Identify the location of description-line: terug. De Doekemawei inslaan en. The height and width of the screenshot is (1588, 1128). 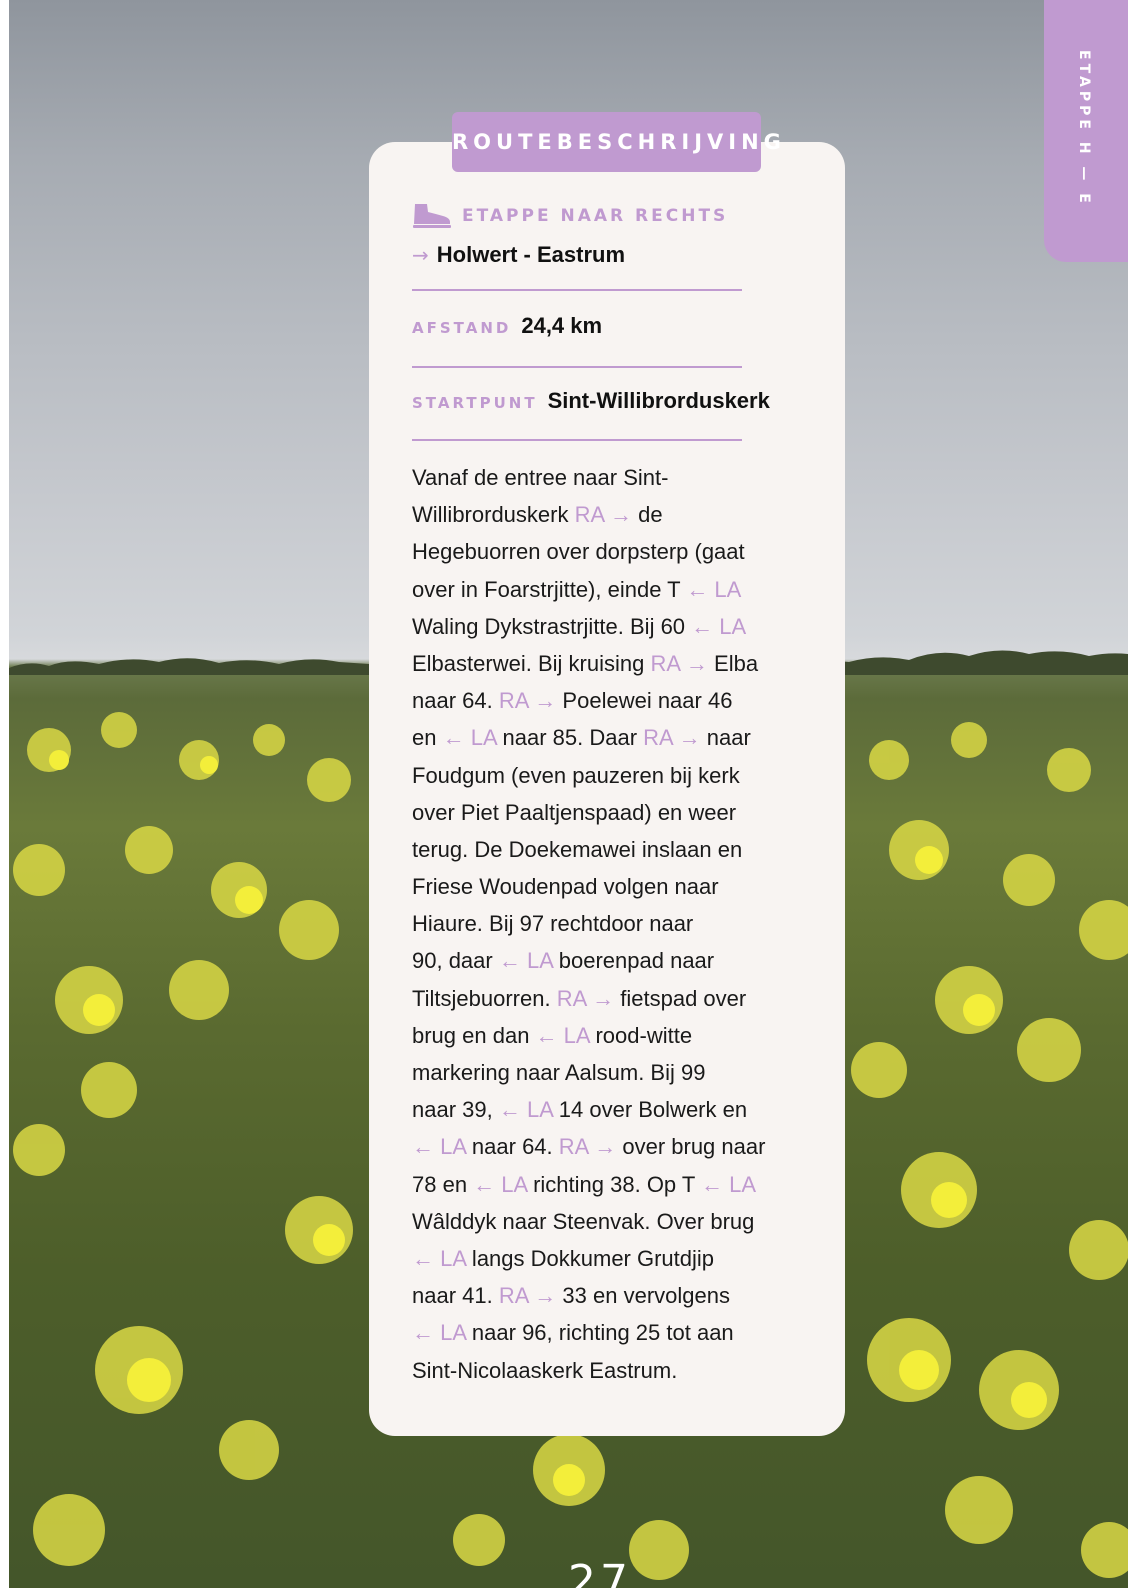
(607, 849).